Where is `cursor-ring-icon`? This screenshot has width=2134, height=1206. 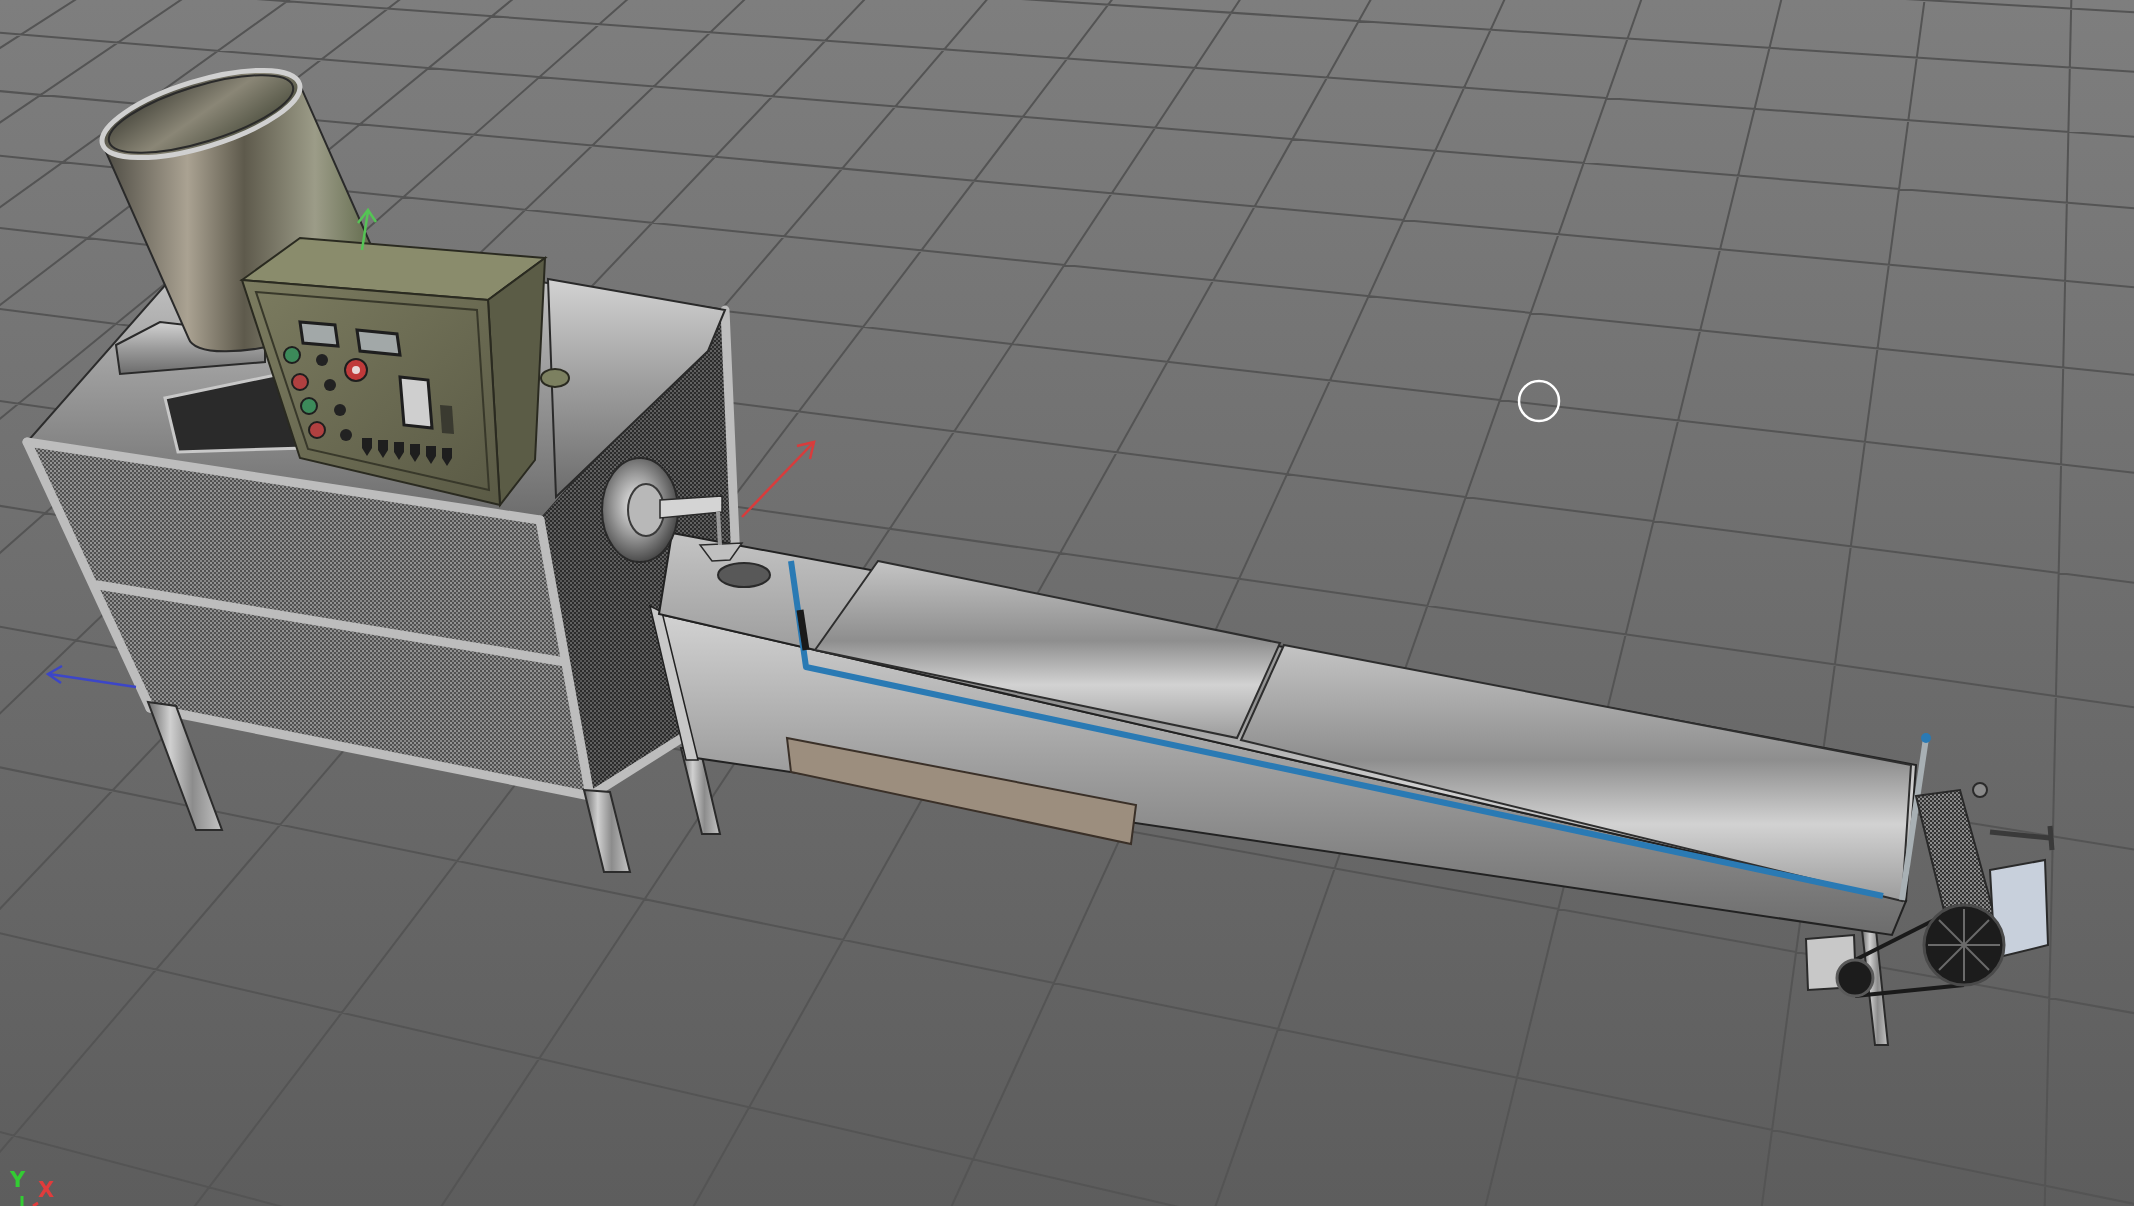
cursor-ring-icon is located at coordinates (1539, 401).